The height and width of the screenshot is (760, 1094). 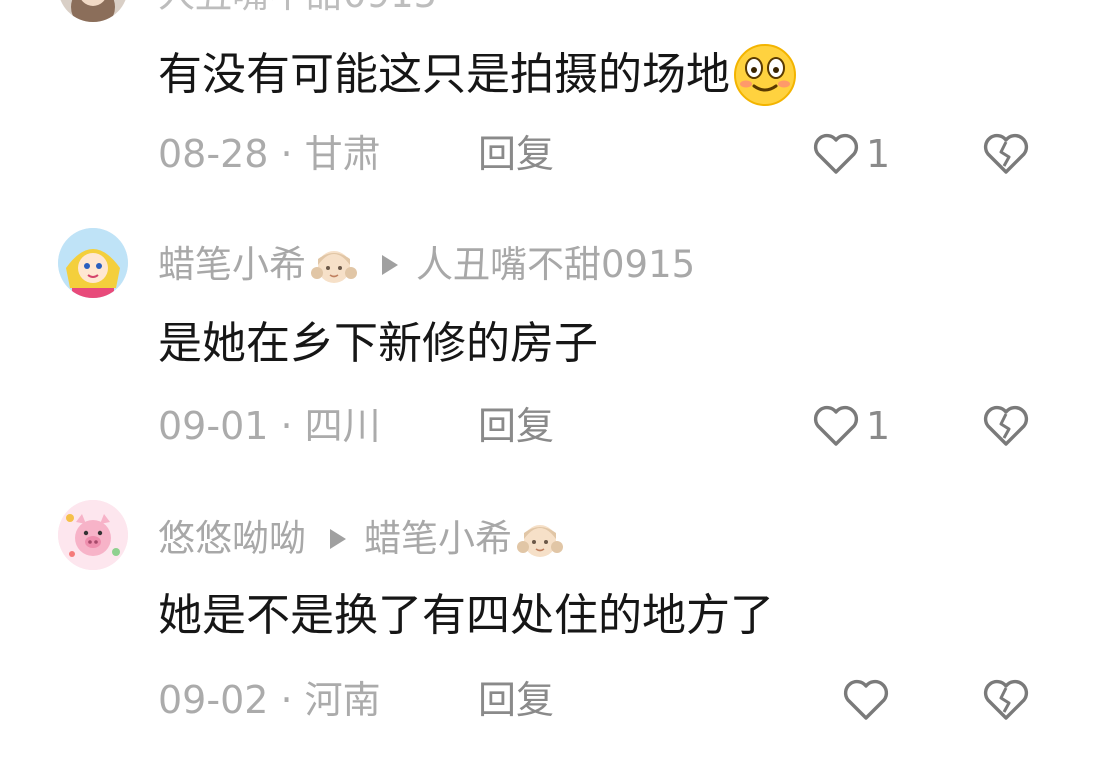 What do you see at coordinates (269, 700) in the screenshot?
I see `comment-date-location: 09-02 · 河南` at bounding box center [269, 700].